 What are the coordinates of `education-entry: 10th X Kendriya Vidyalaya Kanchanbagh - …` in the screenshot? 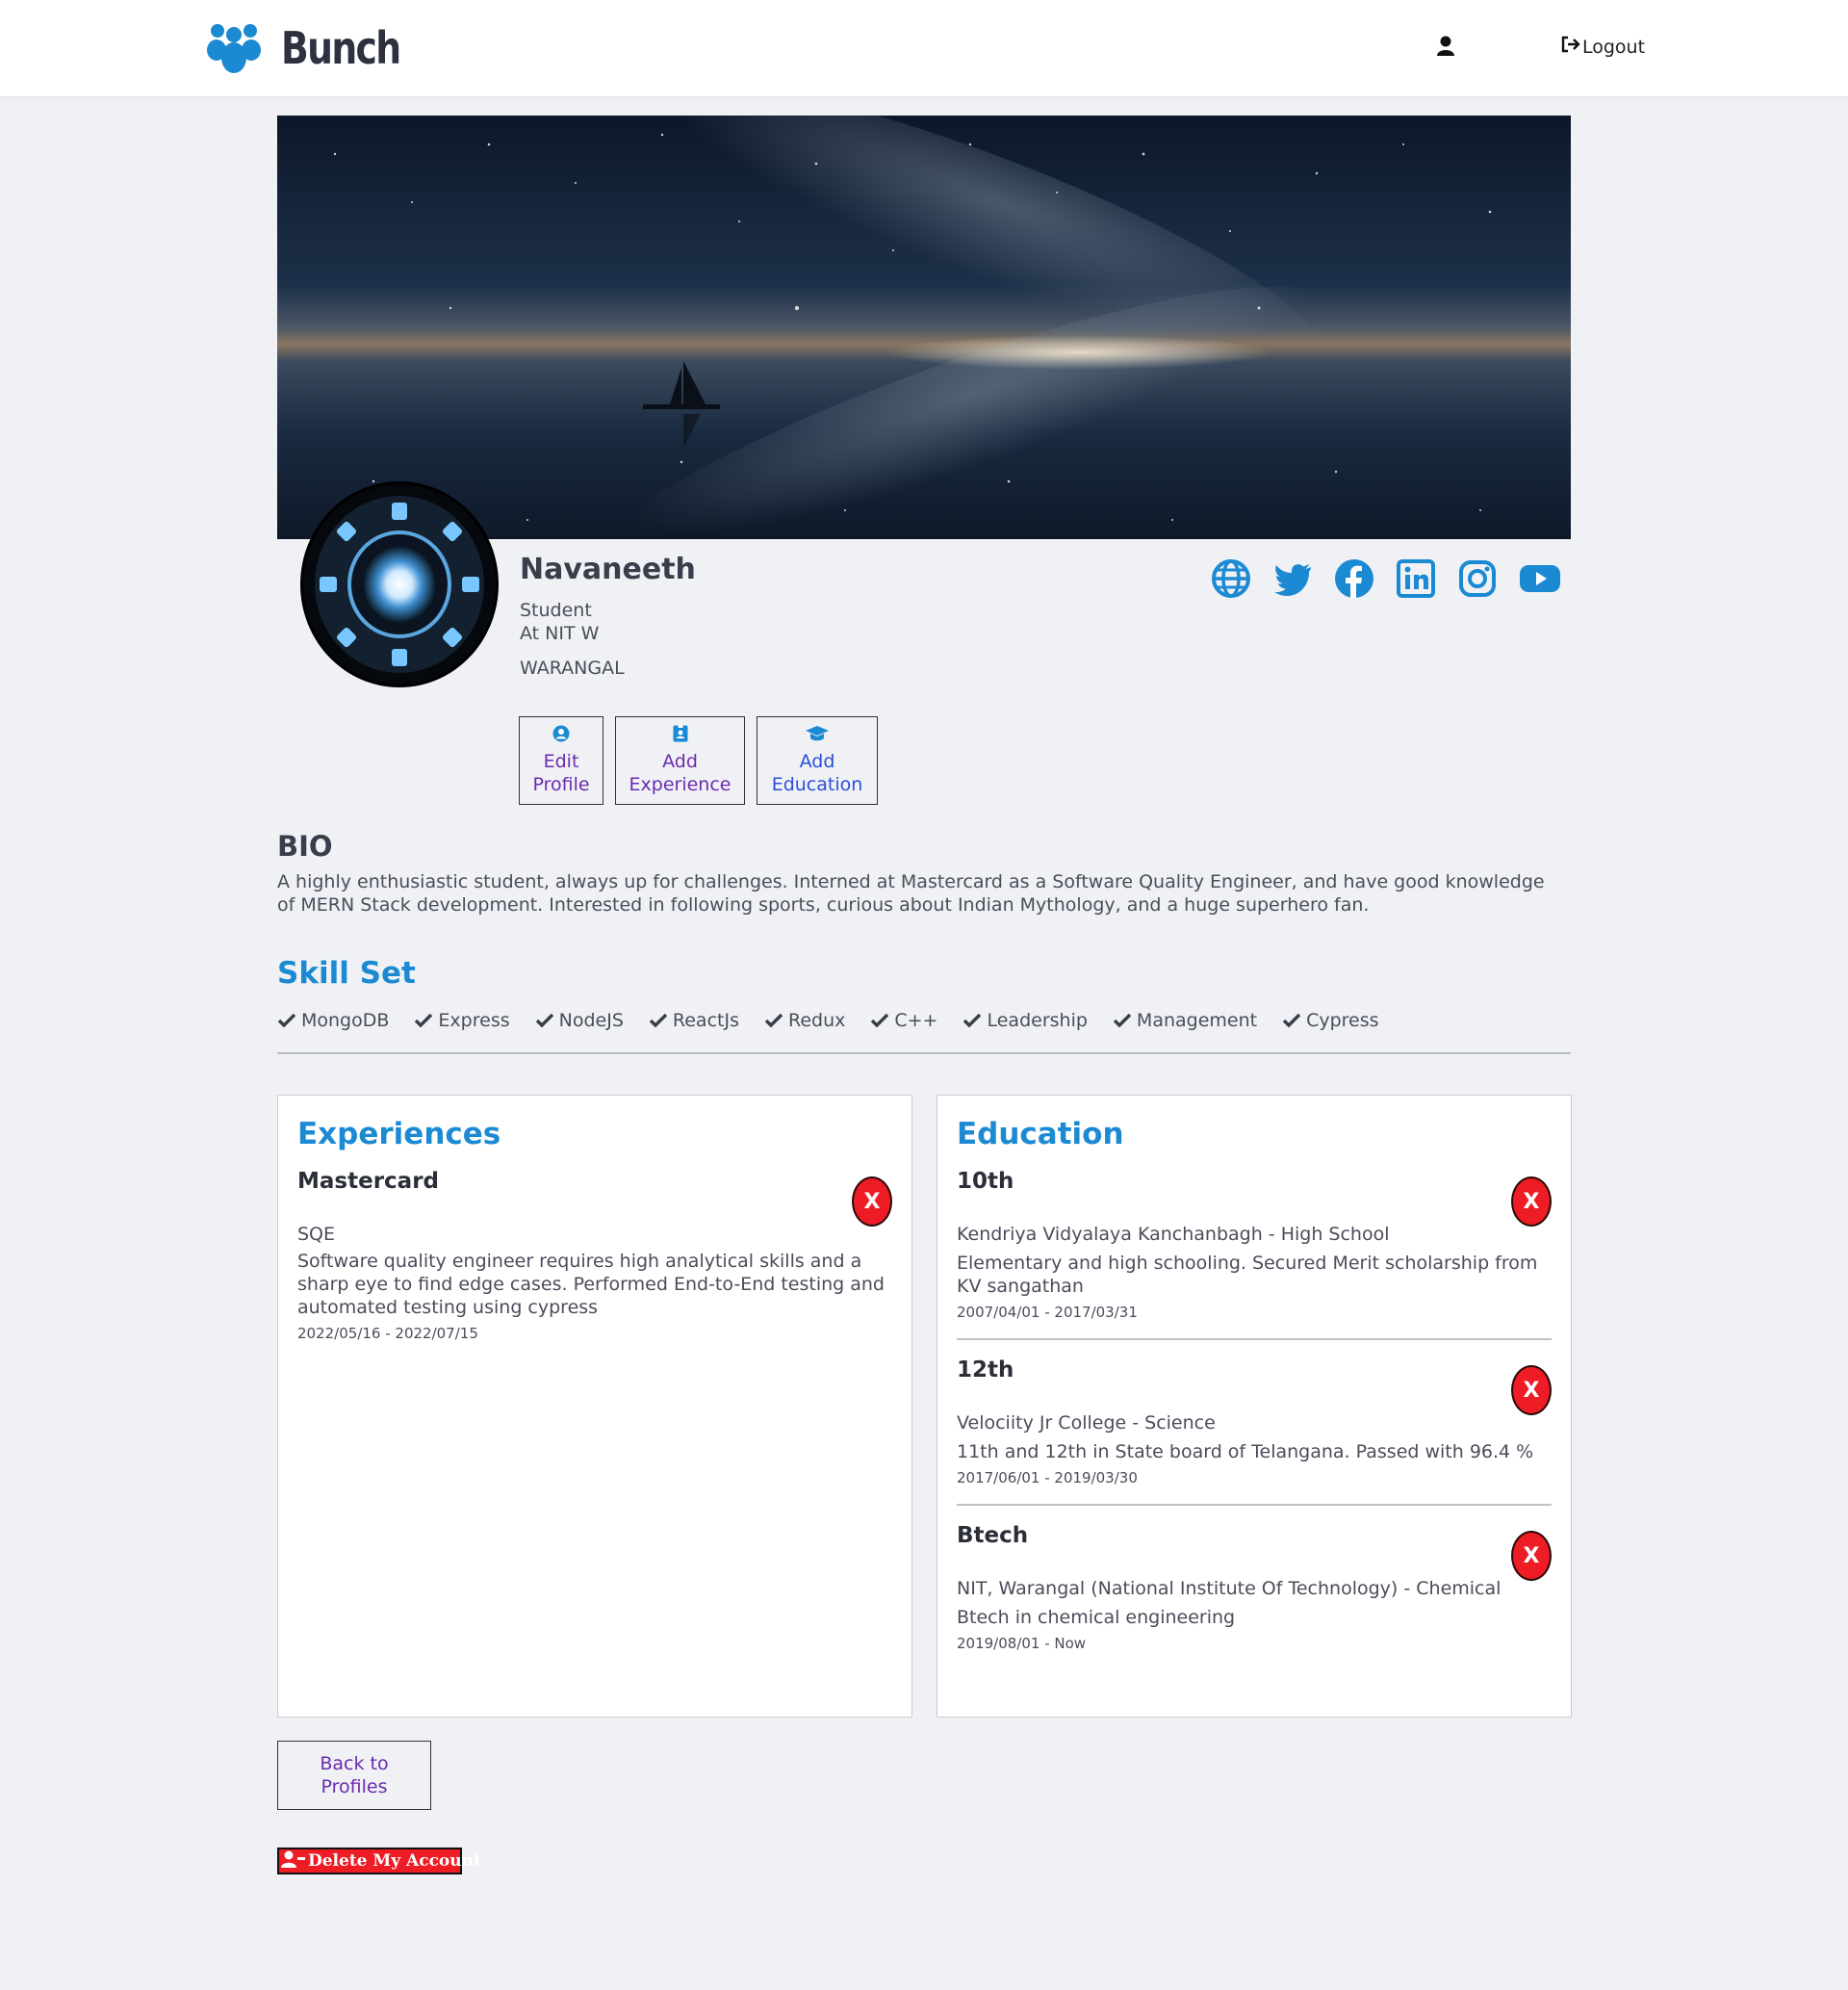 It's located at (1254, 1246).